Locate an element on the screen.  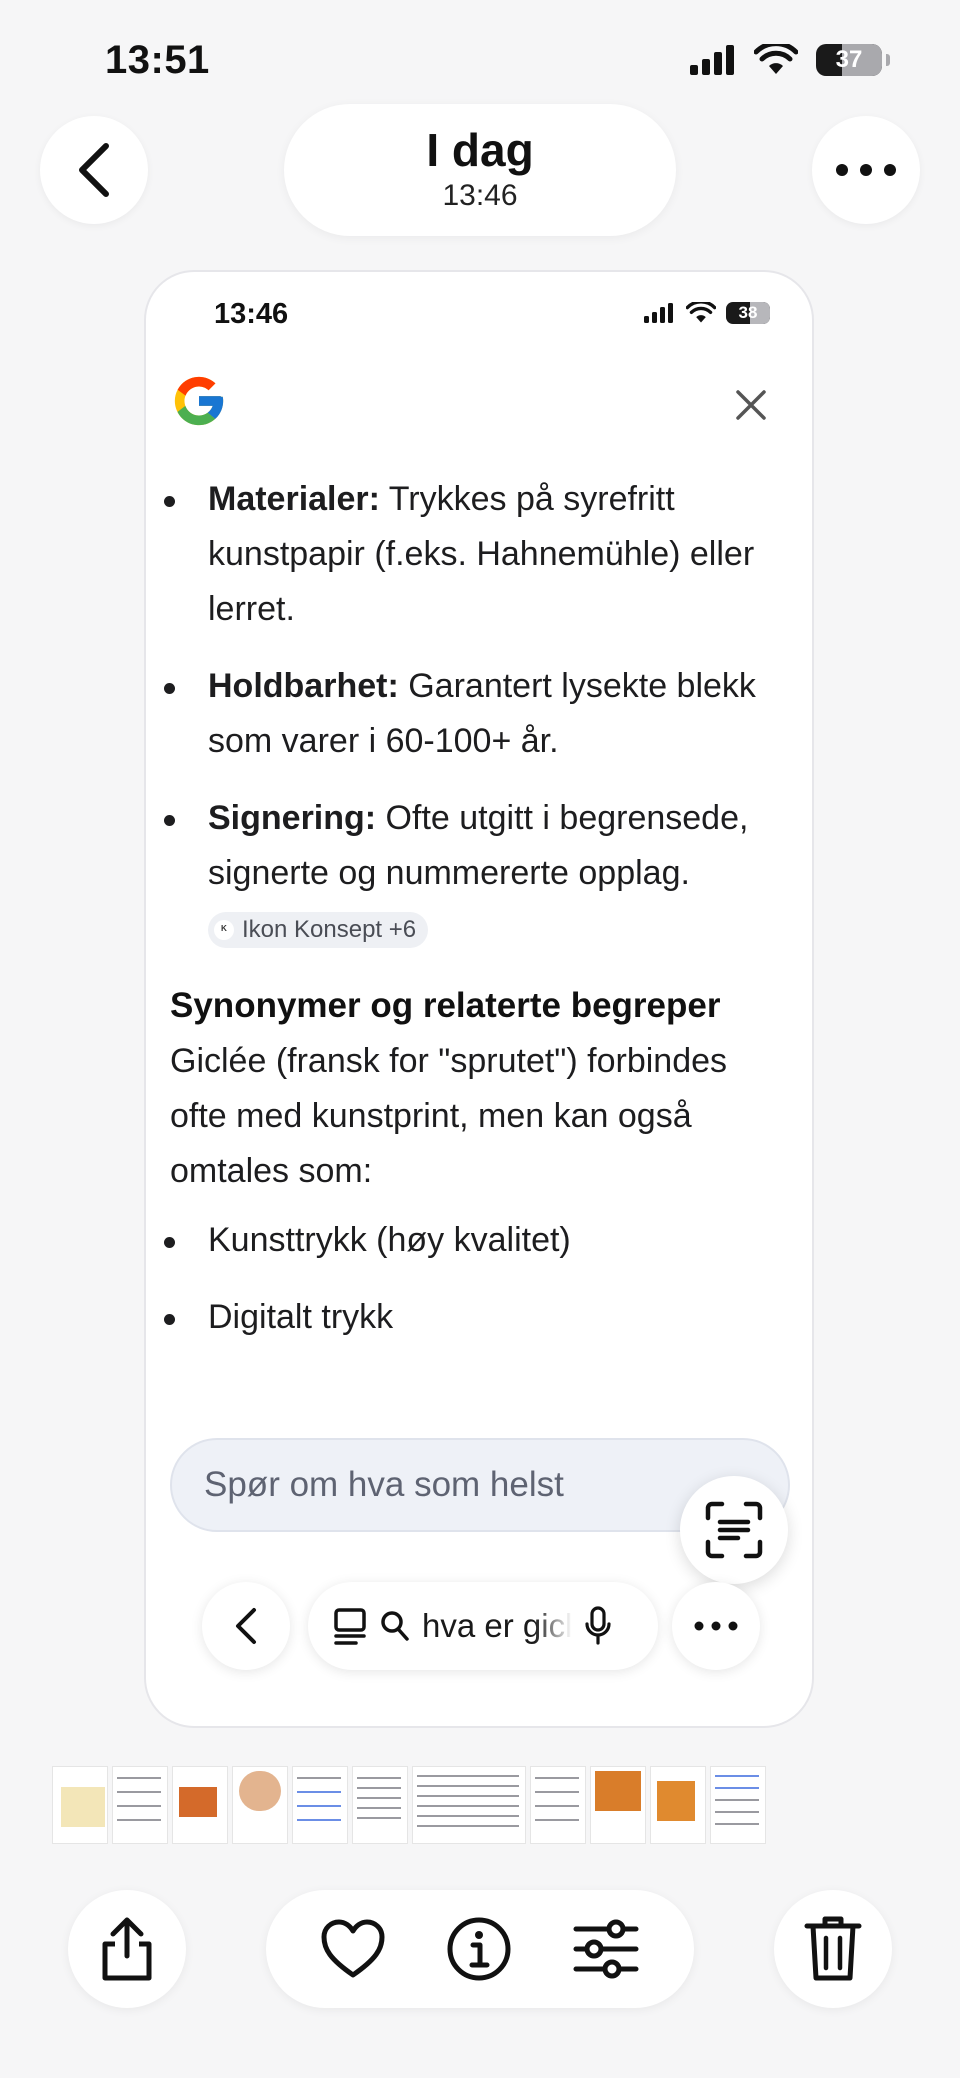
text-scan-icon is located at coordinates (734, 1530).